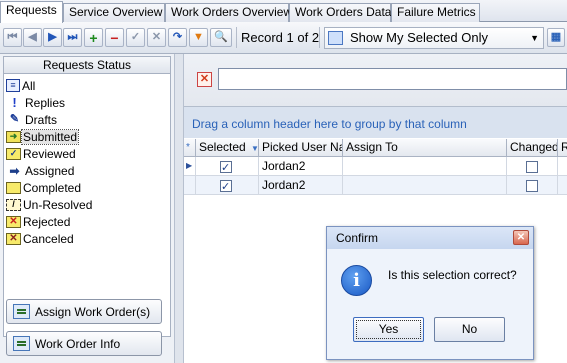 The image size is (567, 363). I want to click on status-item-all: ≡ All, so click(21, 85).